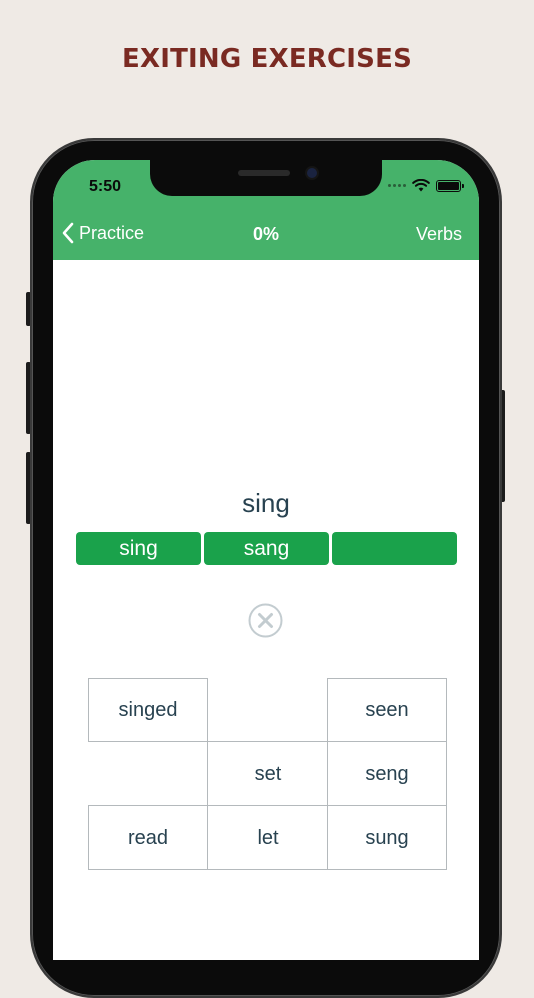 Image resolution: width=534 pixels, height=998 pixels. What do you see at coordinates (421, 185) in the screenshot?
I see `wifi-icon` at bounding box center [421, 185].